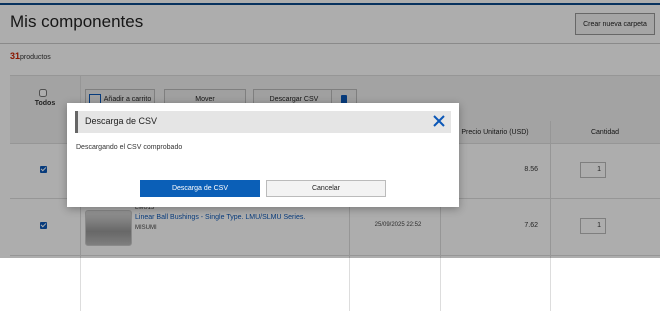 Image resolution: width=660 pixels, height=311 pixels. What do you see at coordinates (326, 188) in the screenshot?
I see `cancel-button: Cancelar` at bounding box center [326, 188].